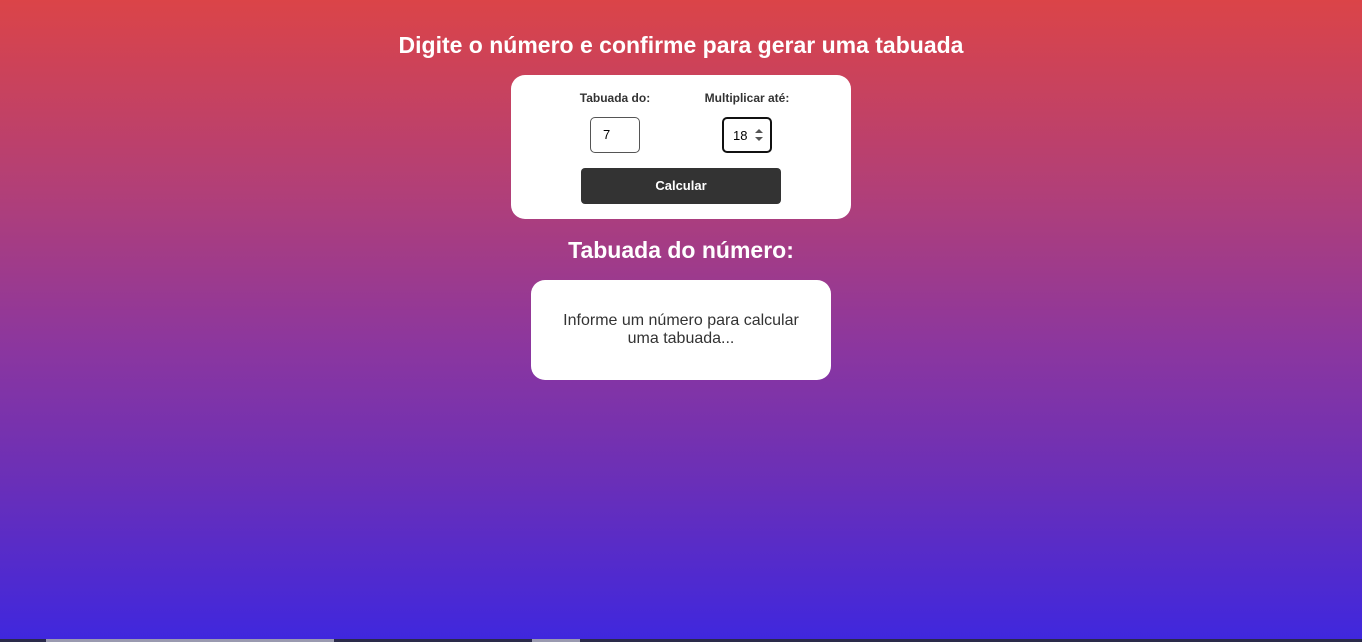 The height and width of the screenshot is (642, 1362). What do you see at coordinates (615, 98) in the screenshot?
I see `tabuada-label: Tabuada do:` at bounding box center [615, 98].